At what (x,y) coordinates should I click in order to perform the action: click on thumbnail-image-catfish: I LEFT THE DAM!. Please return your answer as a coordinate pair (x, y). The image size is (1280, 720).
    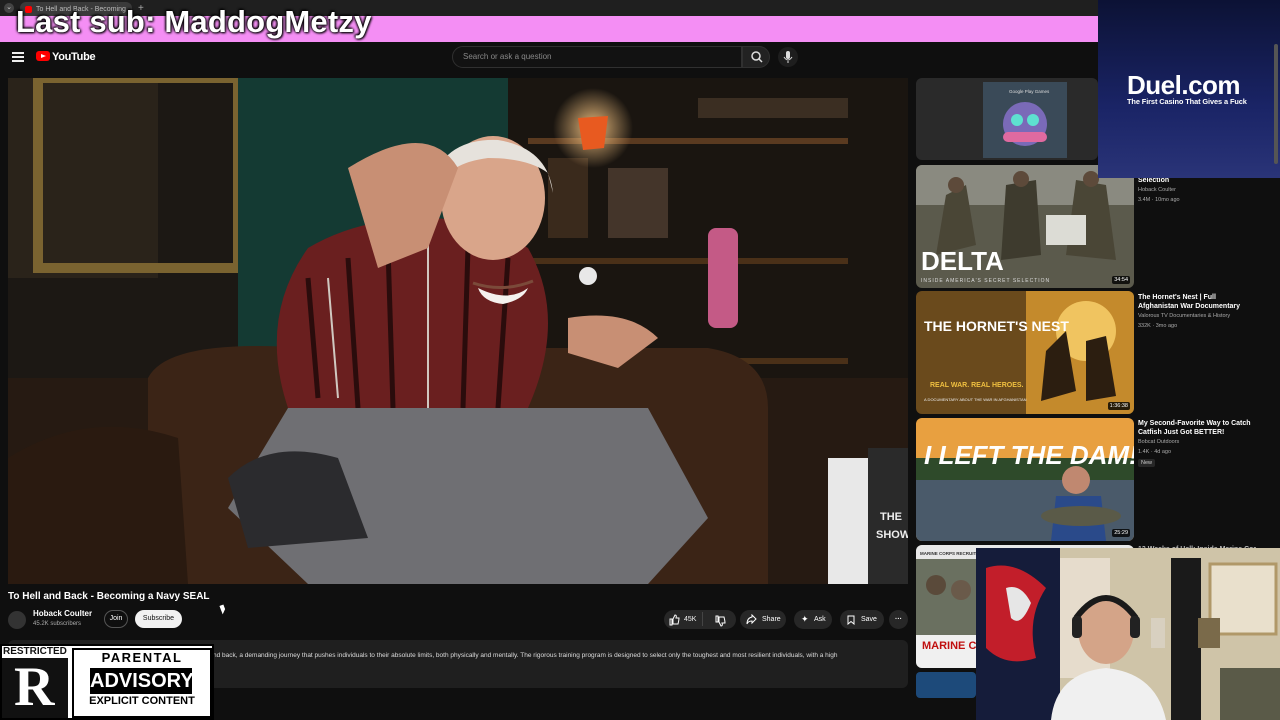
    Looking at the image, I should click on (1025, 479).